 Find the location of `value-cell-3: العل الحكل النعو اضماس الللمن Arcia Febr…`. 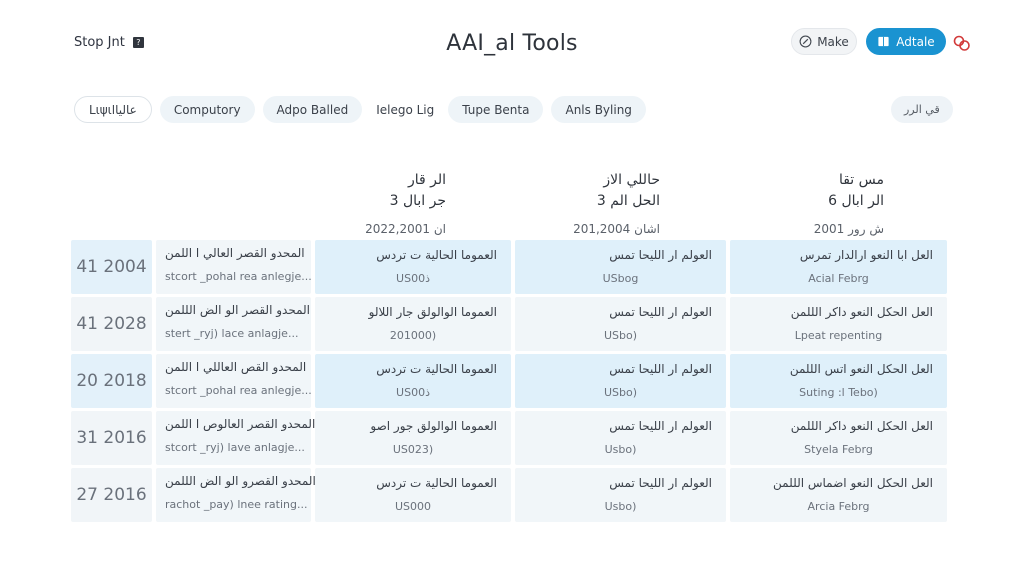

value-cell-3: العل الحكل النعو اضماس الللمن Arcia Febr… is located at coordinates (838, 495).